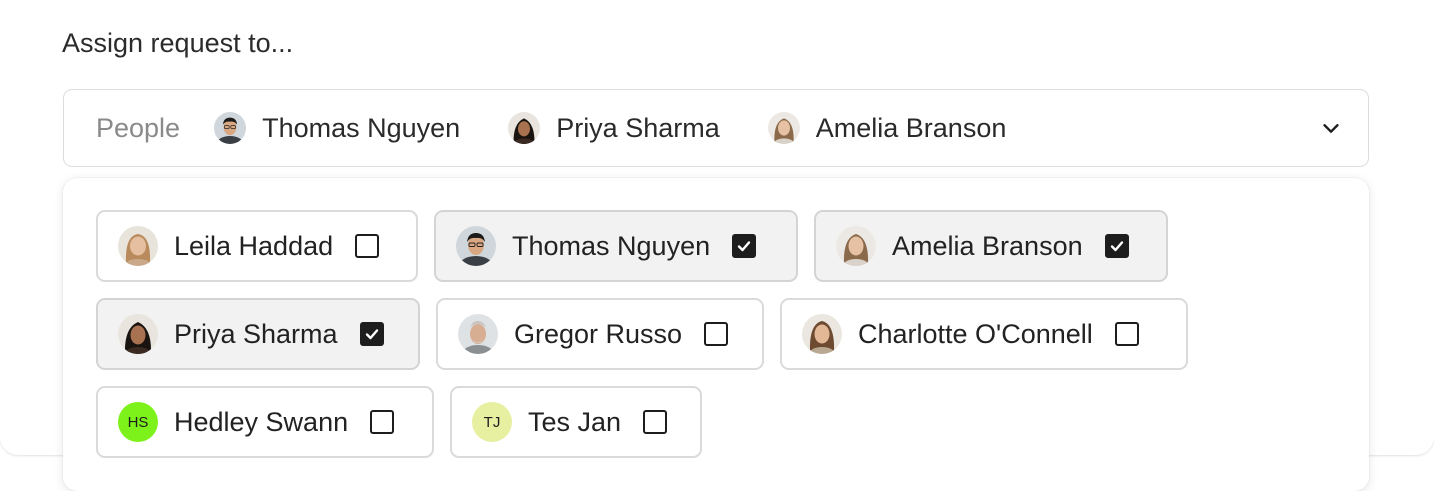  I want to click on option-name: Gregor Russo, so click(598, 333).